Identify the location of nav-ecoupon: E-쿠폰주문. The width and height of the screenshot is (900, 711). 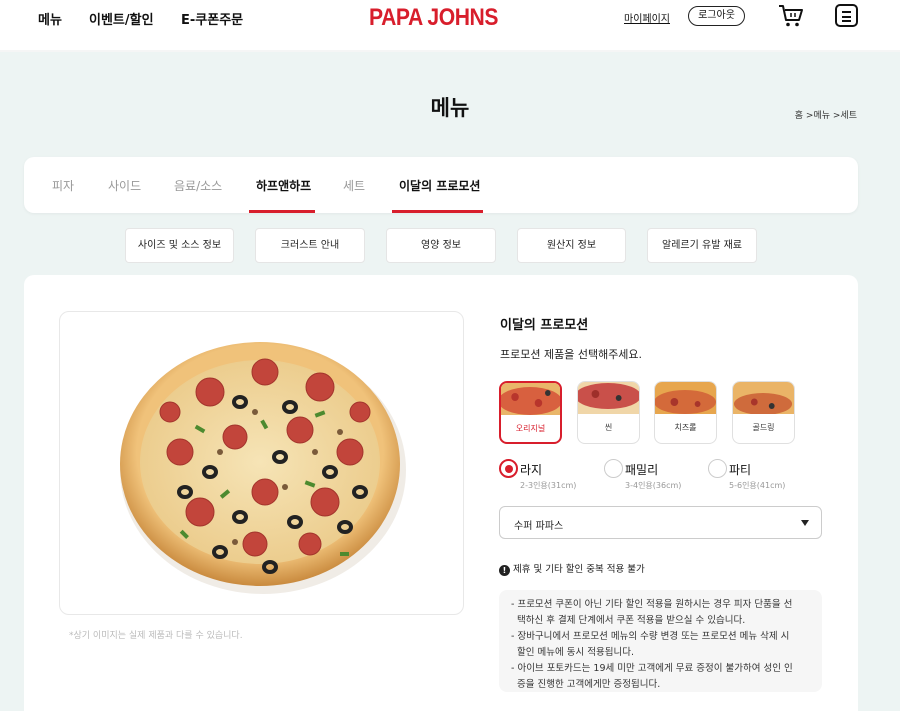
(212, 18).